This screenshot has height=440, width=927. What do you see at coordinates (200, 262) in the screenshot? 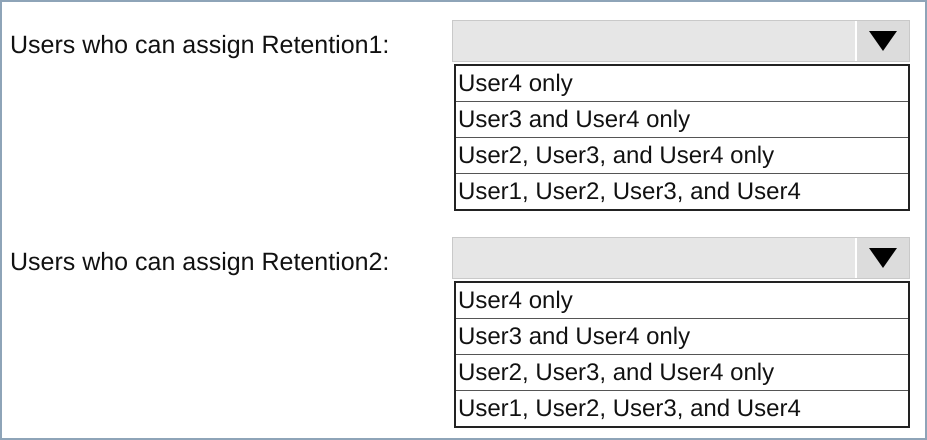
I see `question-label: Users who can assign Retention2:` at bounding box center [200, 262].